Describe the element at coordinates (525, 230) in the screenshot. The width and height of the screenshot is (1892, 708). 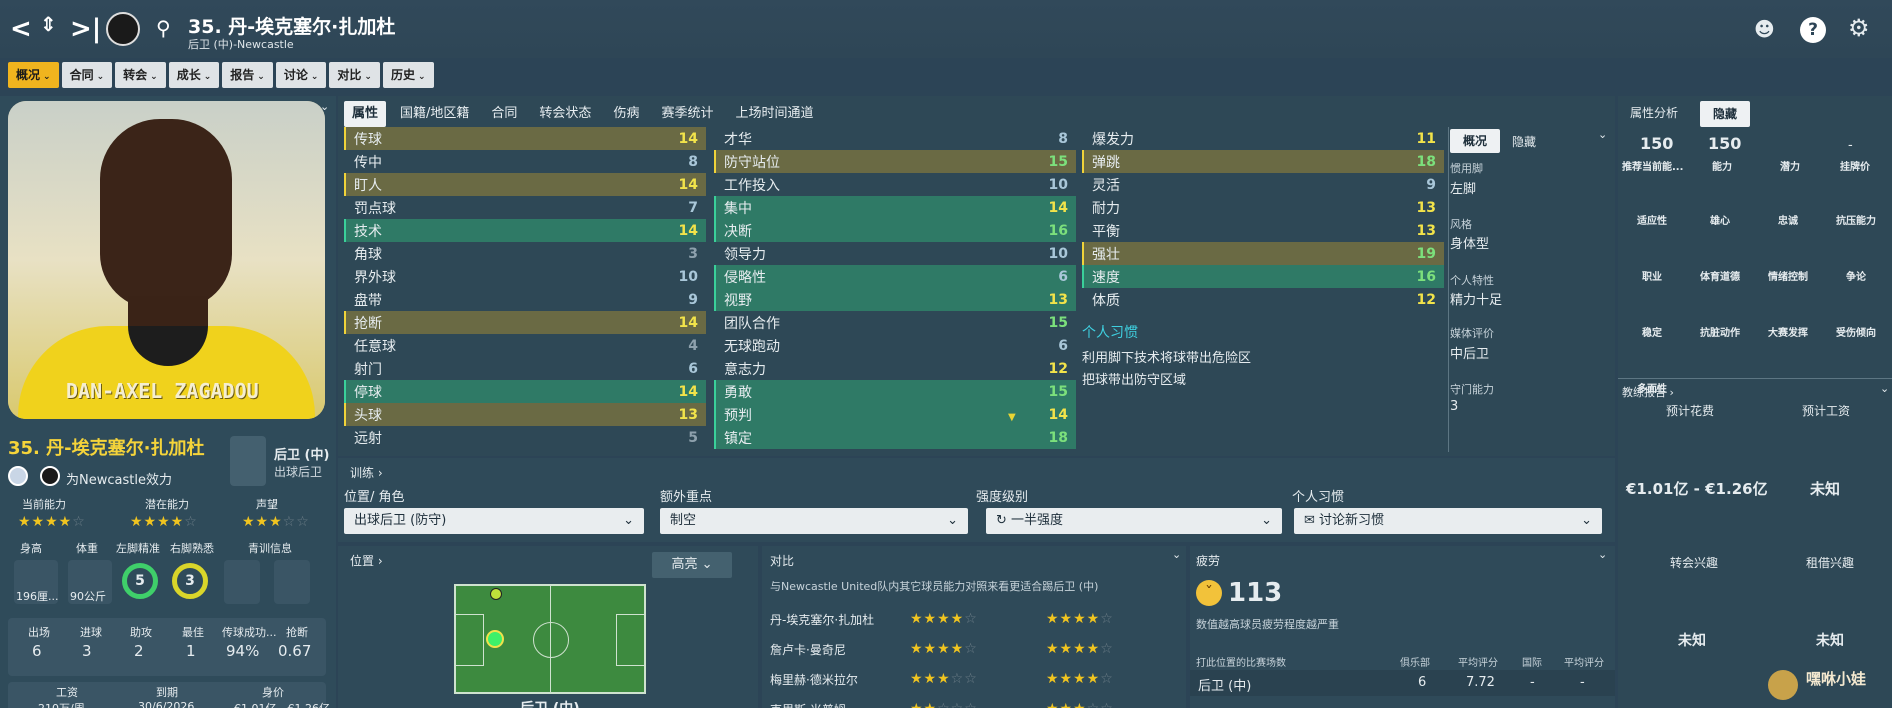
I see `attribute-row: 技术 14` at that location.